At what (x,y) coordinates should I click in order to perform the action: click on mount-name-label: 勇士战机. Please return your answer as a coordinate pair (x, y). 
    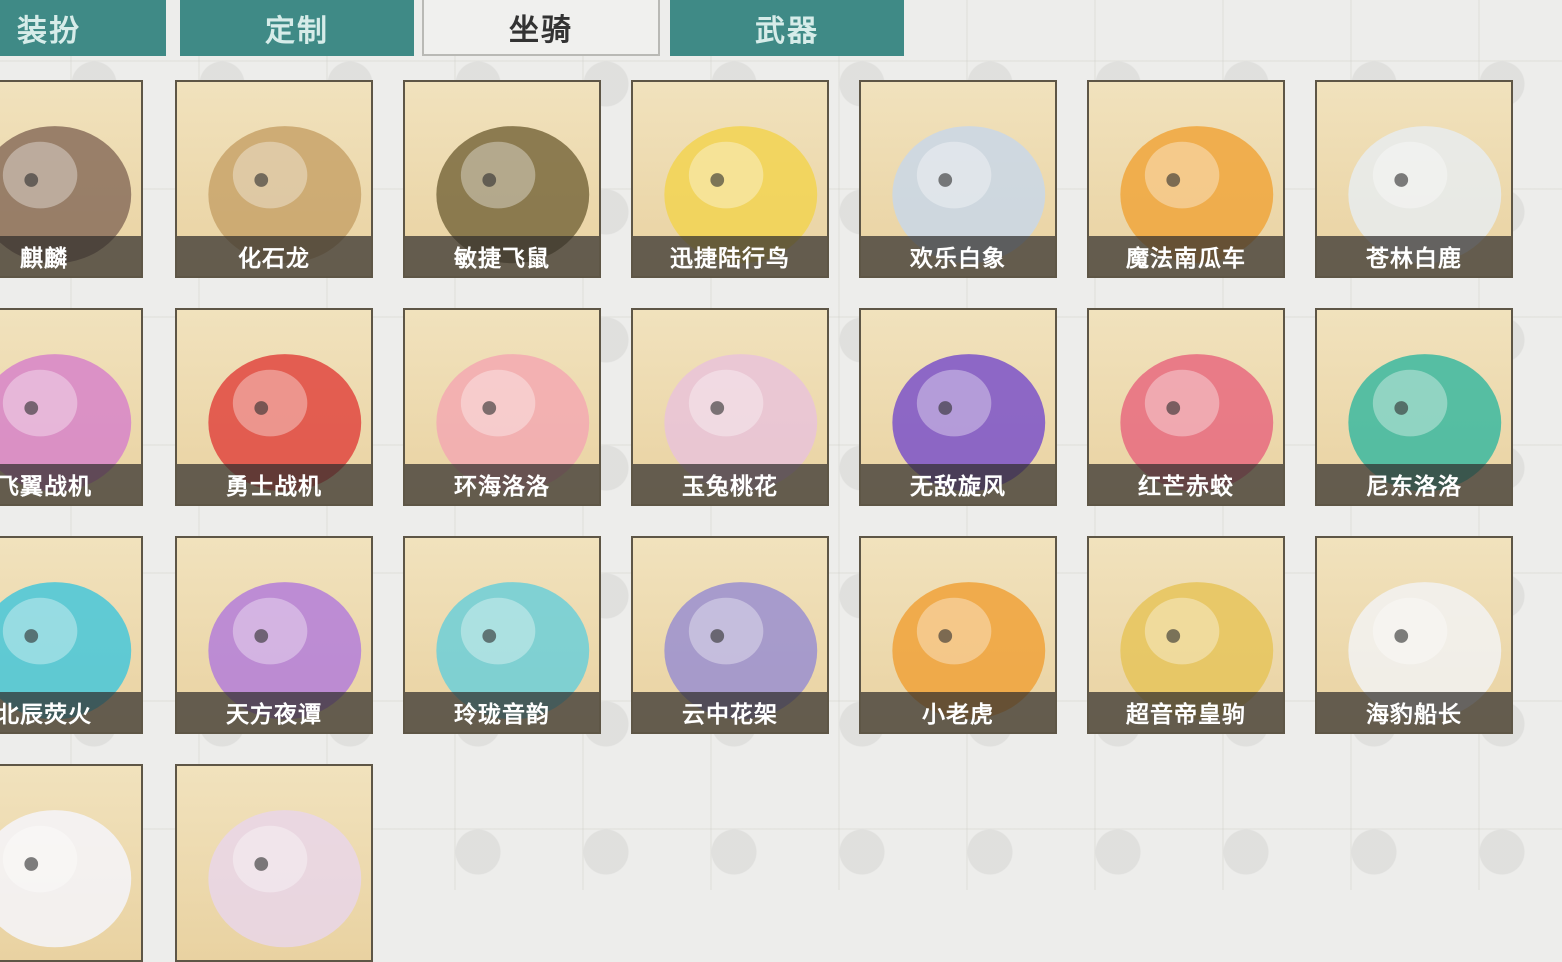
    Looking at the image, I should click on (274, 484).